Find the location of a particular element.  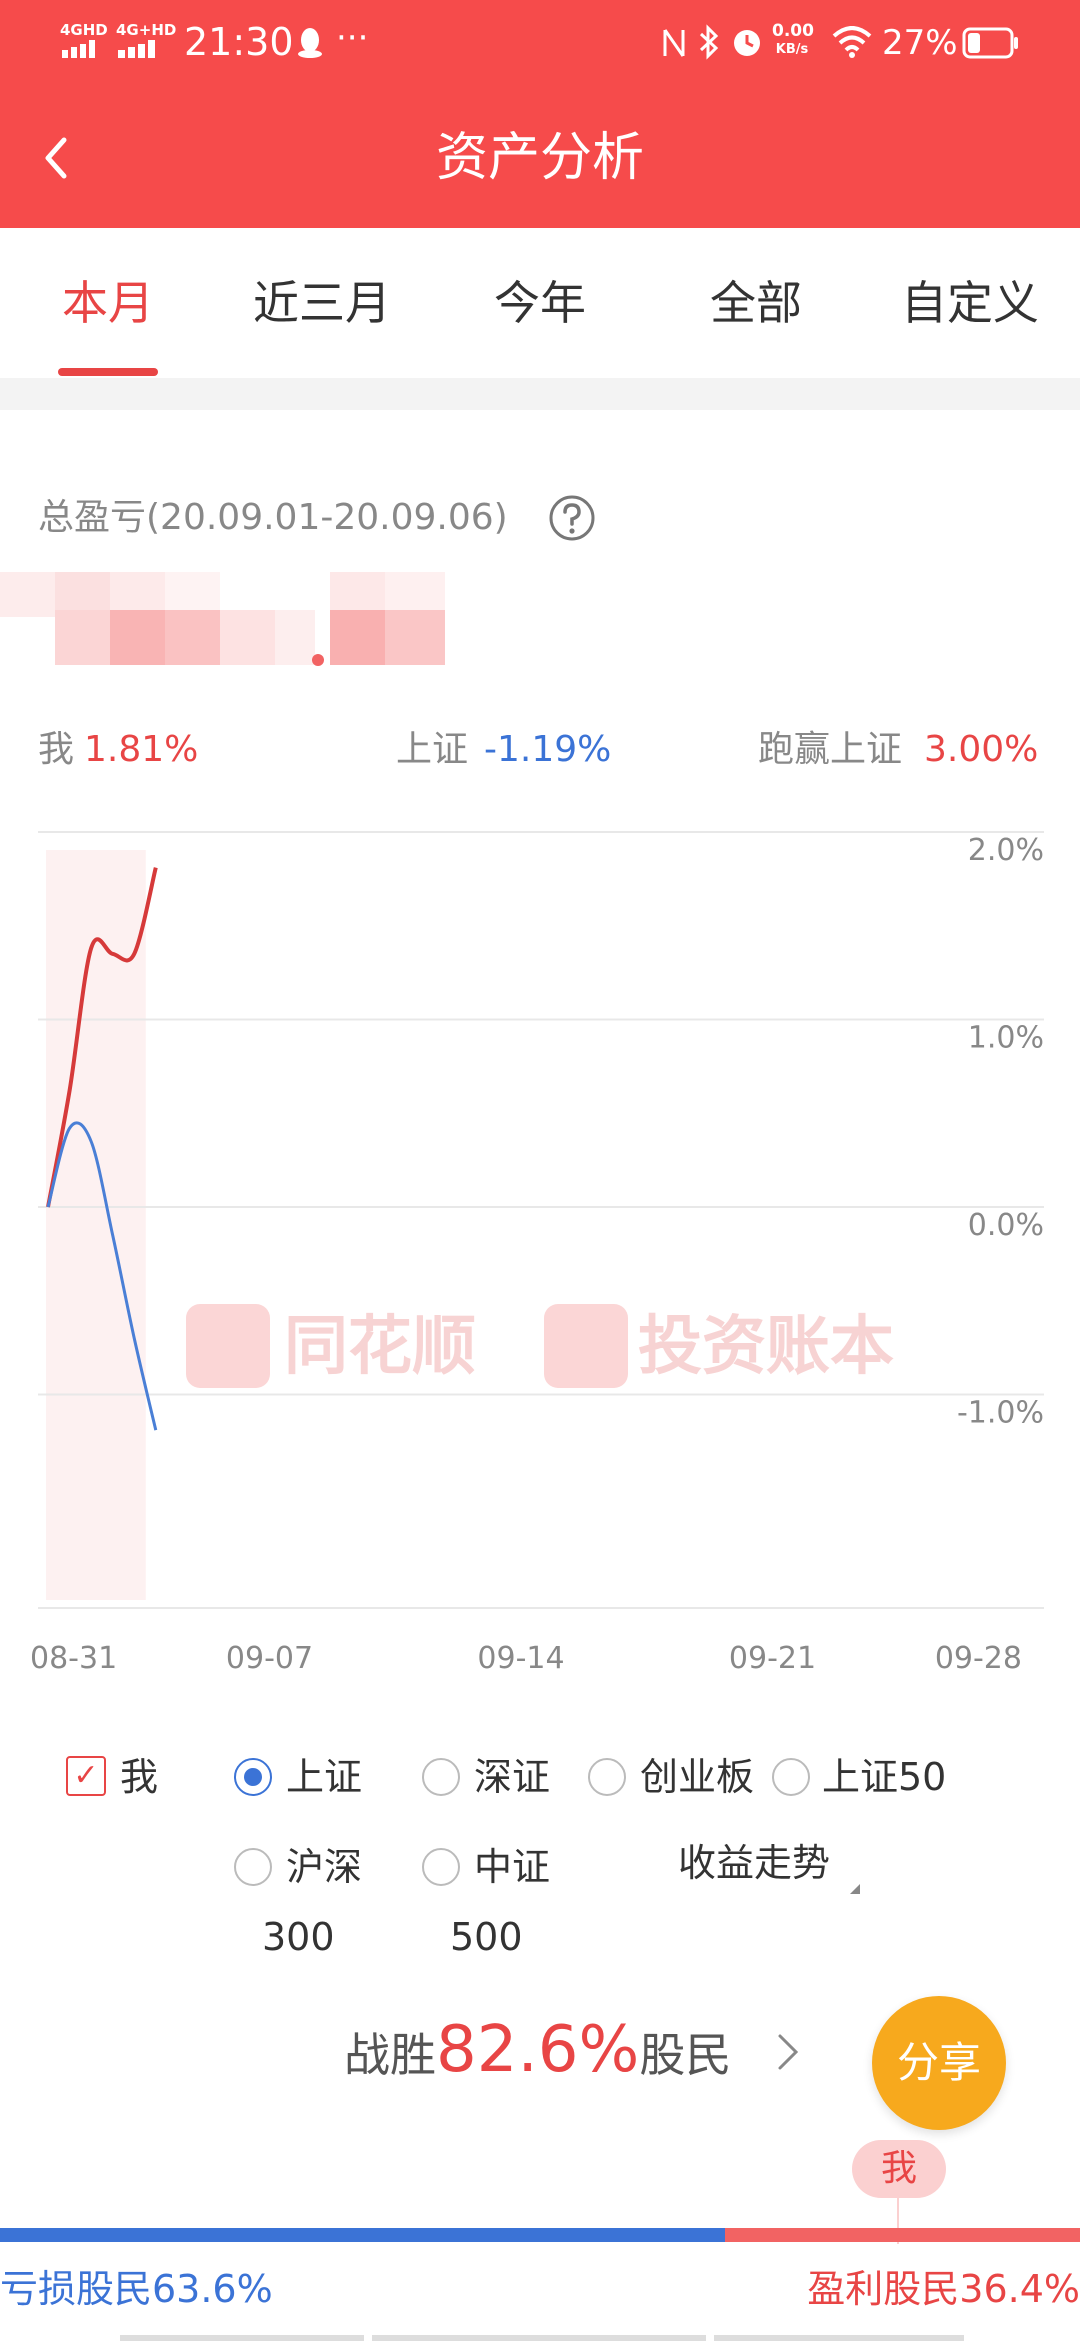

option-csi300: 沪深 is located at coordinates (304, 1867).